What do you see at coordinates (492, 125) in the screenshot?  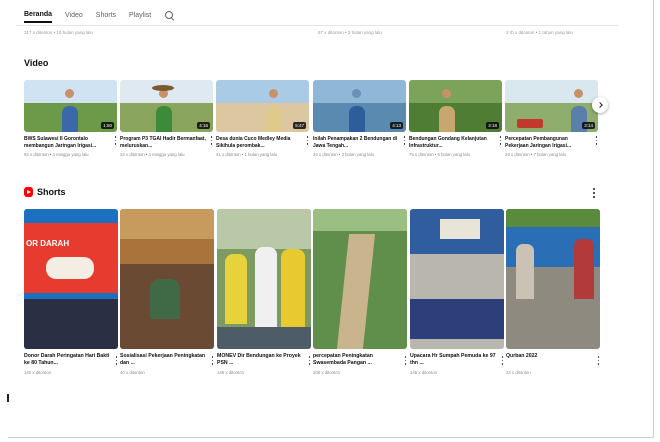 I see `video-duration: 3:18` at bounding box center [492, 125].